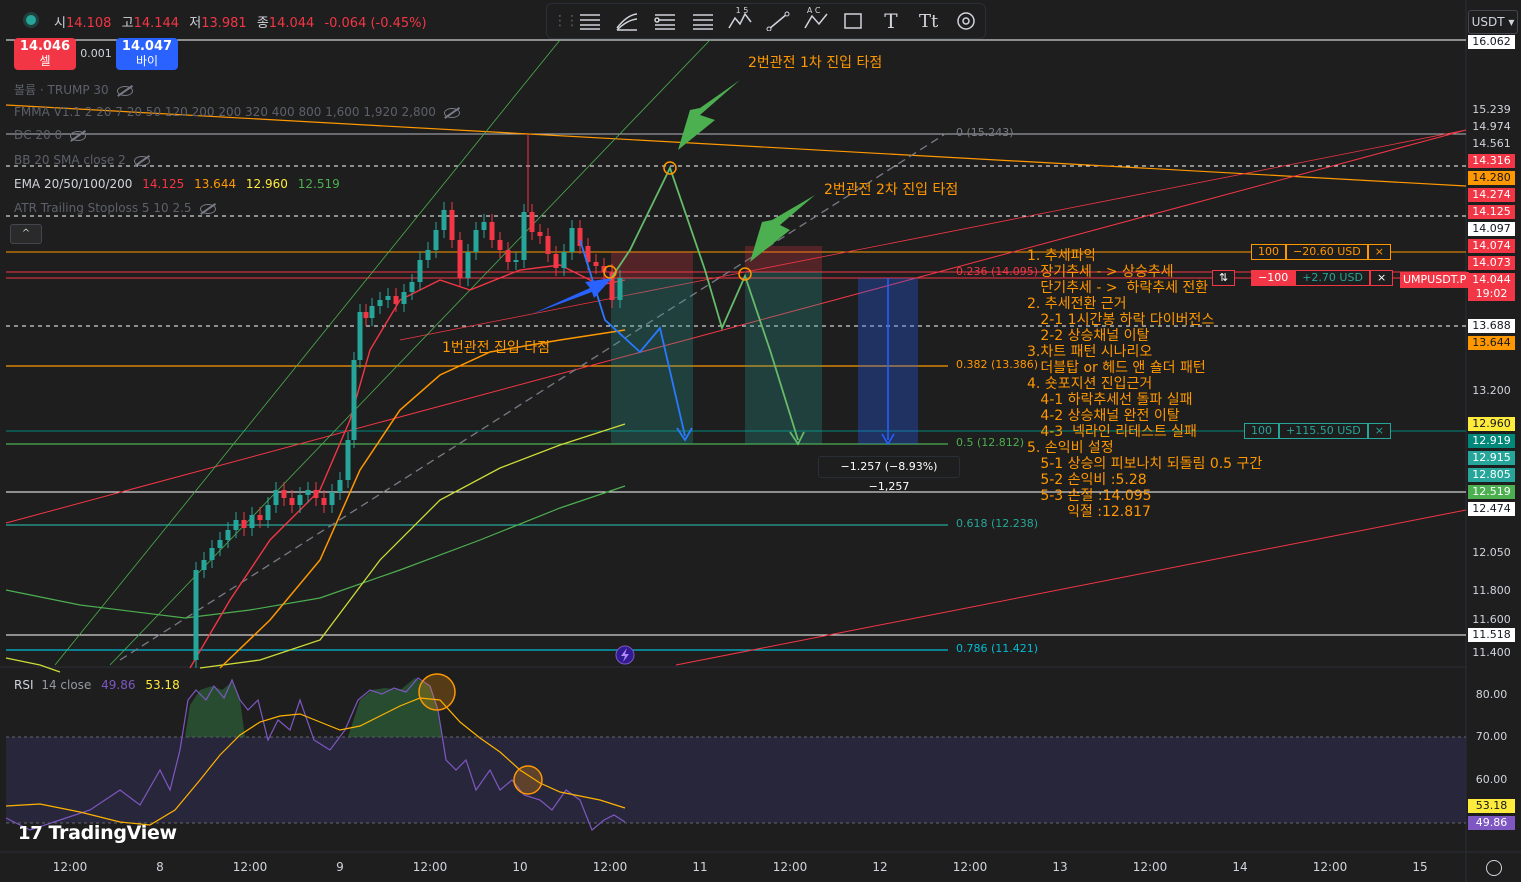  Describe the element at coordinates (1491, 590) in the screenshot. I see `price-axis-label: 11.800` at that location.